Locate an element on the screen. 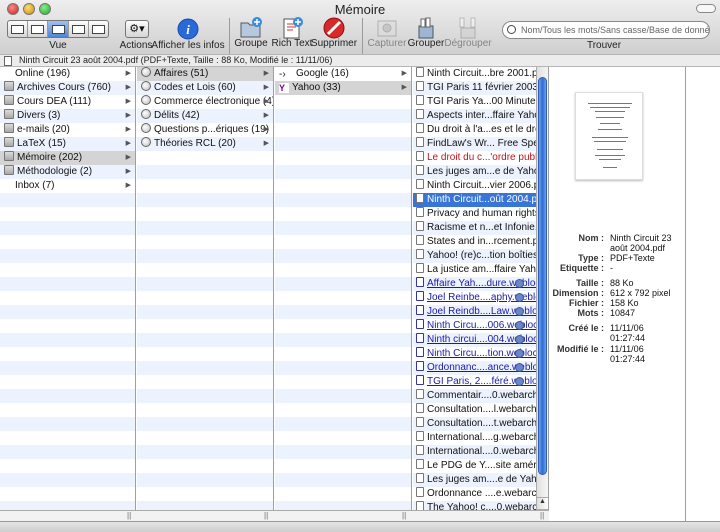 Image resolution: width=720 pixels, height=532 pixels. degrouper-button: Dégrouper is located at coordinates (468, 32).